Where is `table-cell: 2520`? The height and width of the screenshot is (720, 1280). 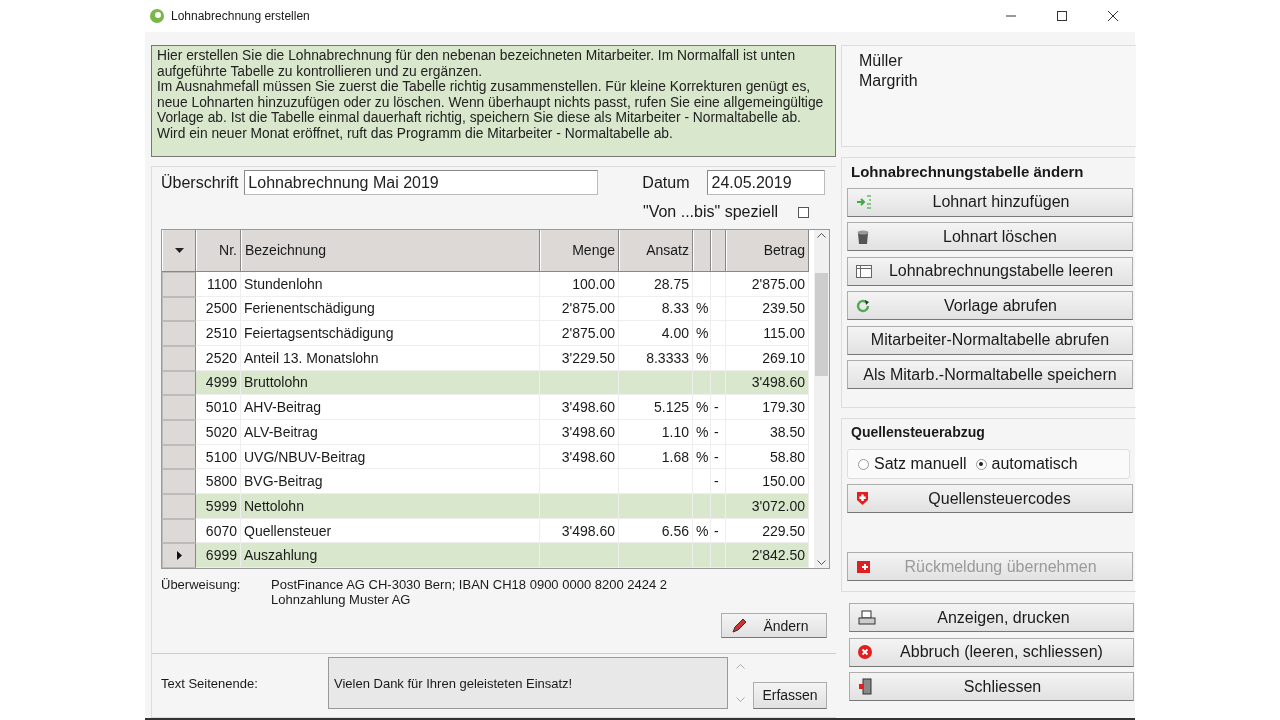 table-cell: 2520 is located at coordinates (218, 358).